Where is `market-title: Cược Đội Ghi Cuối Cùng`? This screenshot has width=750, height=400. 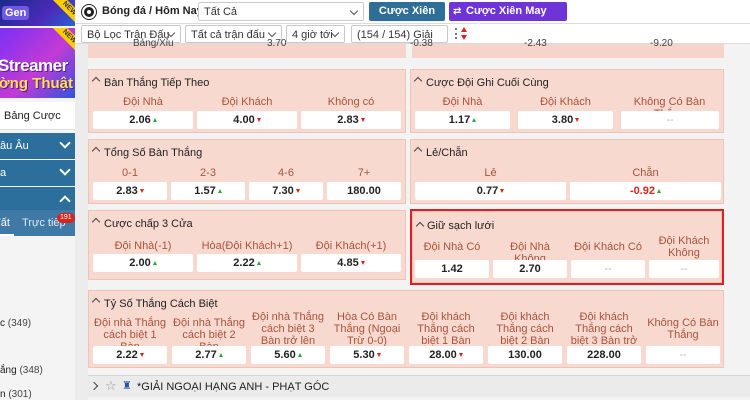 market-title: Cược Đội Ghi Cuối Cùng is located at coordinates (487, 83).